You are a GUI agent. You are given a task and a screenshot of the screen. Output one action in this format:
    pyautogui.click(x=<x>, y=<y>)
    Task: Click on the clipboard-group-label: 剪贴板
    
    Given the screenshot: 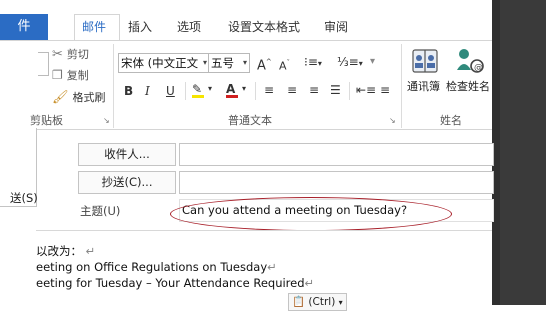 What is the action you would take?
    pyautogui.click(x=46, y=120)
    